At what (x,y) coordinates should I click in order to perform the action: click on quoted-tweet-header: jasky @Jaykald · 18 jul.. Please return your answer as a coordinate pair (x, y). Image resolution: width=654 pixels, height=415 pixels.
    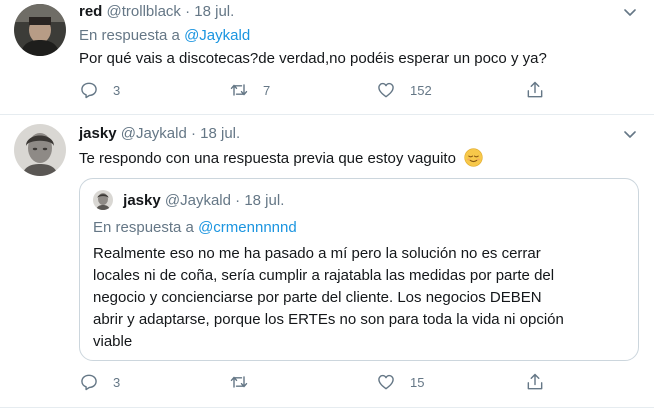
    Looking at the image, I should click on (188, 201).